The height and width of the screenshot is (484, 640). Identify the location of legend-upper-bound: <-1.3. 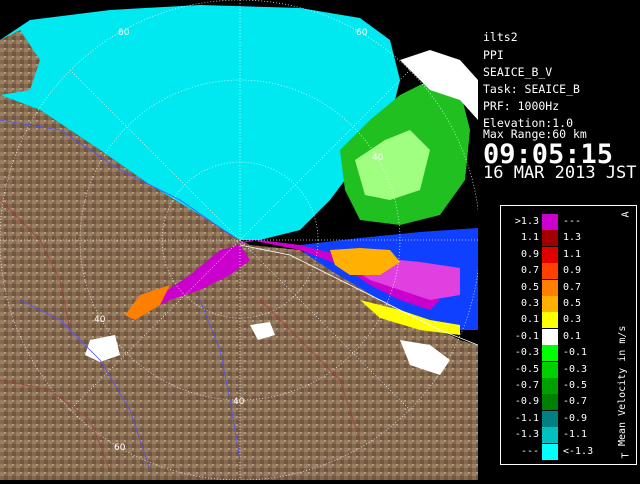
(578, 451).